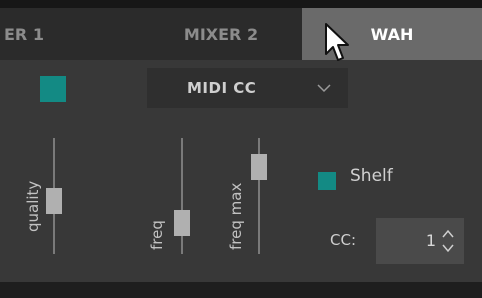  I want to click on freq-max-slider-label: freq max, so click(236, 216).